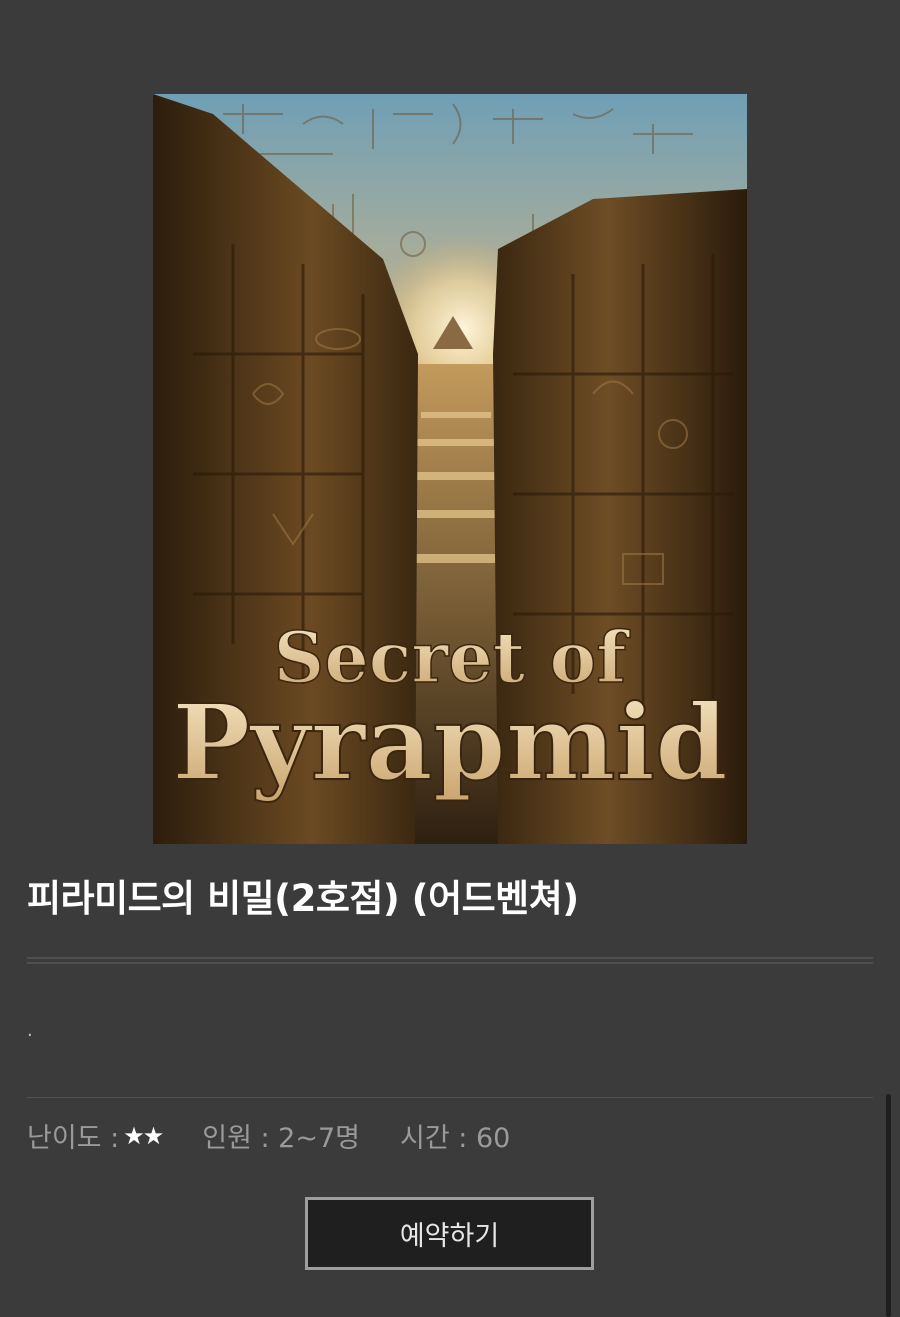 This screenshot has height=1317, width=900. I want to click on reserve-button: 예약하기, so click(449, 1233).